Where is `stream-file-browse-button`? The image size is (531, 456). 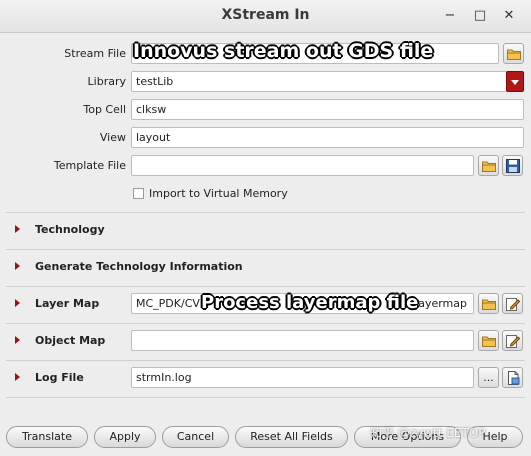 stream-file-browse-button is located at coordinates (513, 53).